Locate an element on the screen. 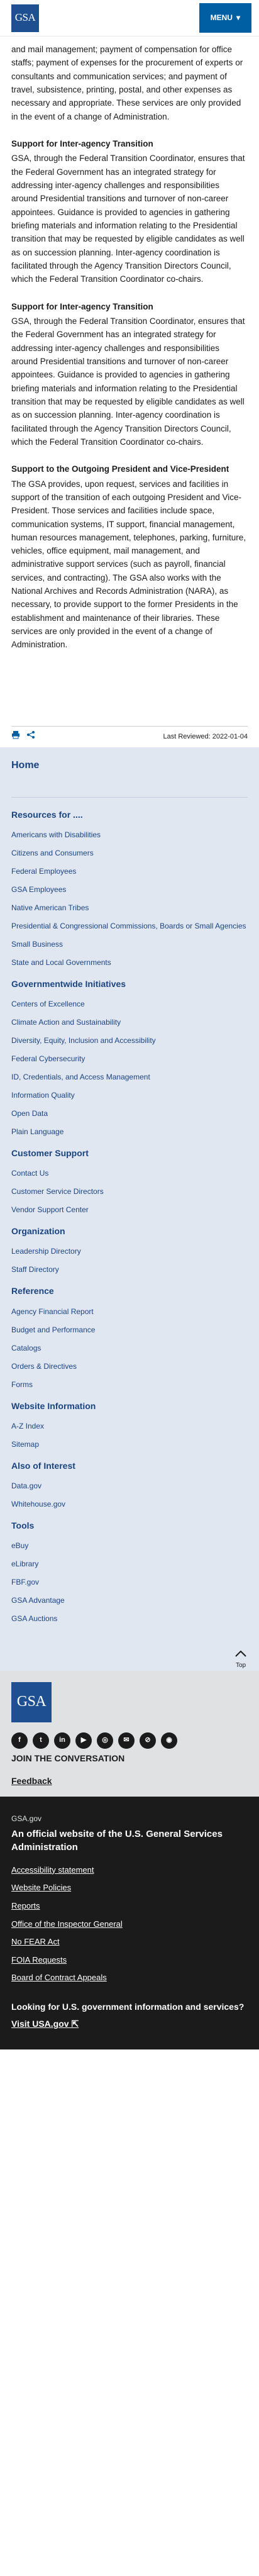 This screenshot has width=259, height=2576. linkedin-icon: in is located at coordinates (62, 1740).